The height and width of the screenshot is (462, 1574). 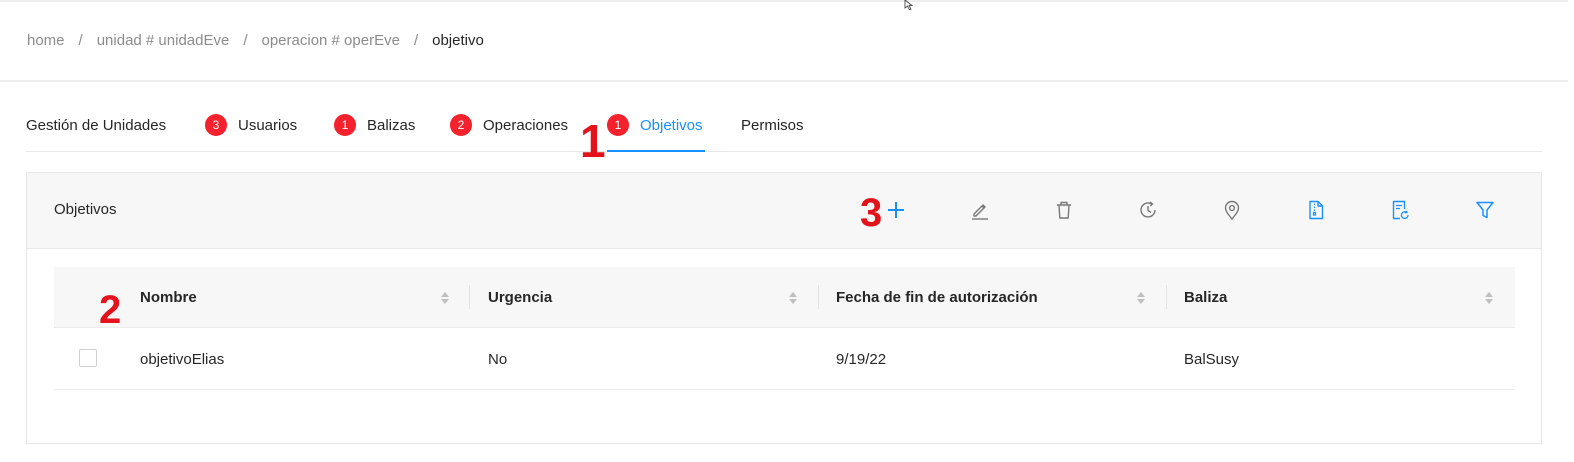 What do you see at coordinates (216, 125) in the screenshot?
I see `count-badge: 3` at bounding box center [216, 125].